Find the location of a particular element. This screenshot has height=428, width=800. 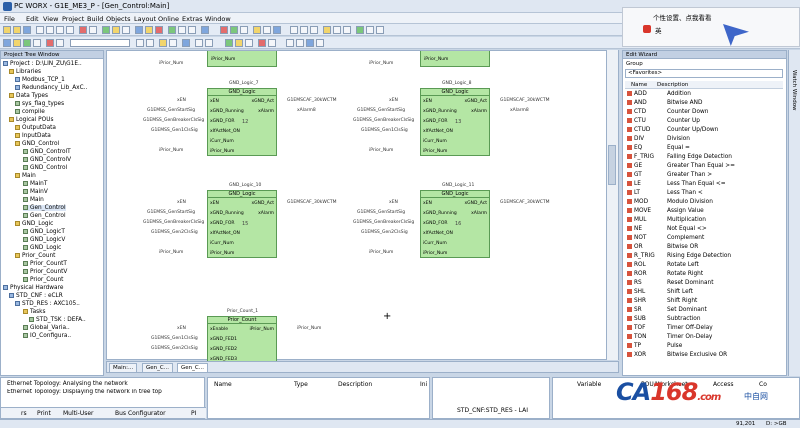

align-bottom-icon is located at coordinates (320, 43).